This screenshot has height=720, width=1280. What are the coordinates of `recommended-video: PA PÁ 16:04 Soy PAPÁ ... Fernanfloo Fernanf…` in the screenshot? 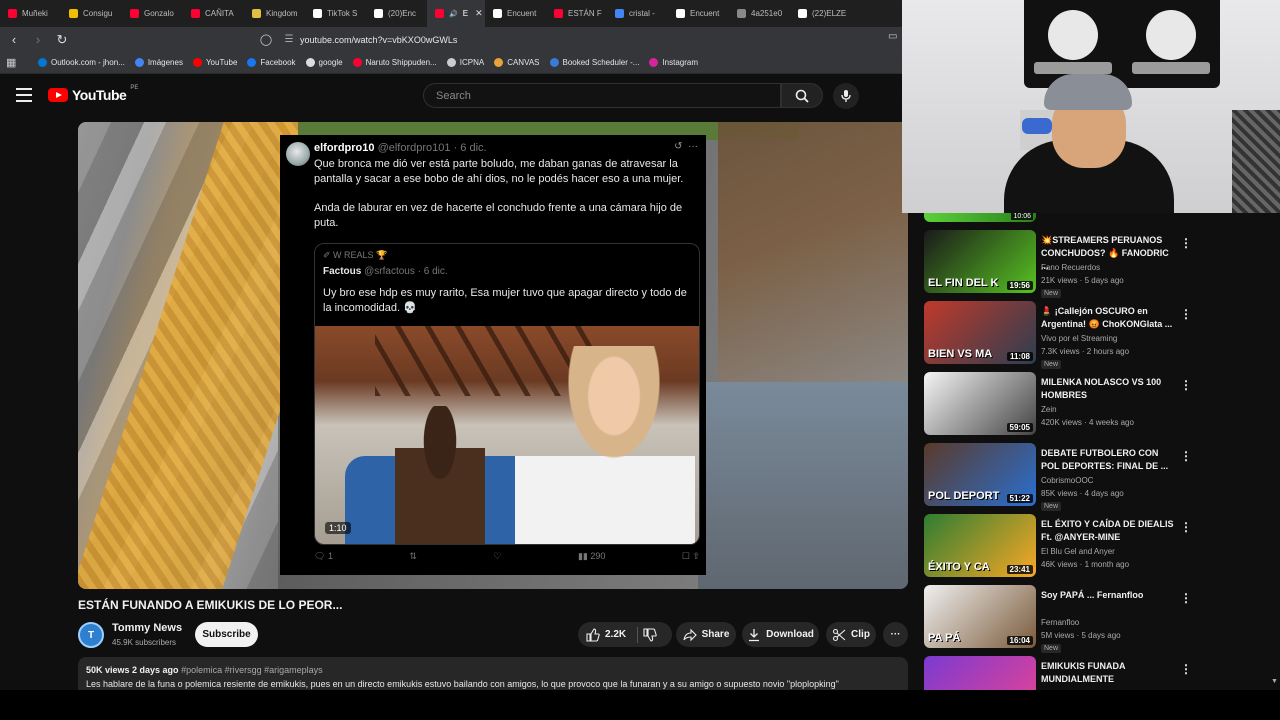 It's located at (1061, 619).